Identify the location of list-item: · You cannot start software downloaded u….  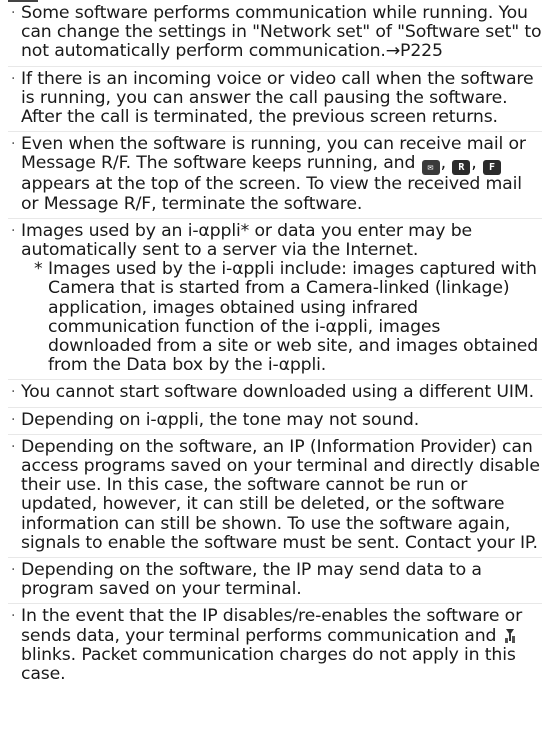
(275, 390).